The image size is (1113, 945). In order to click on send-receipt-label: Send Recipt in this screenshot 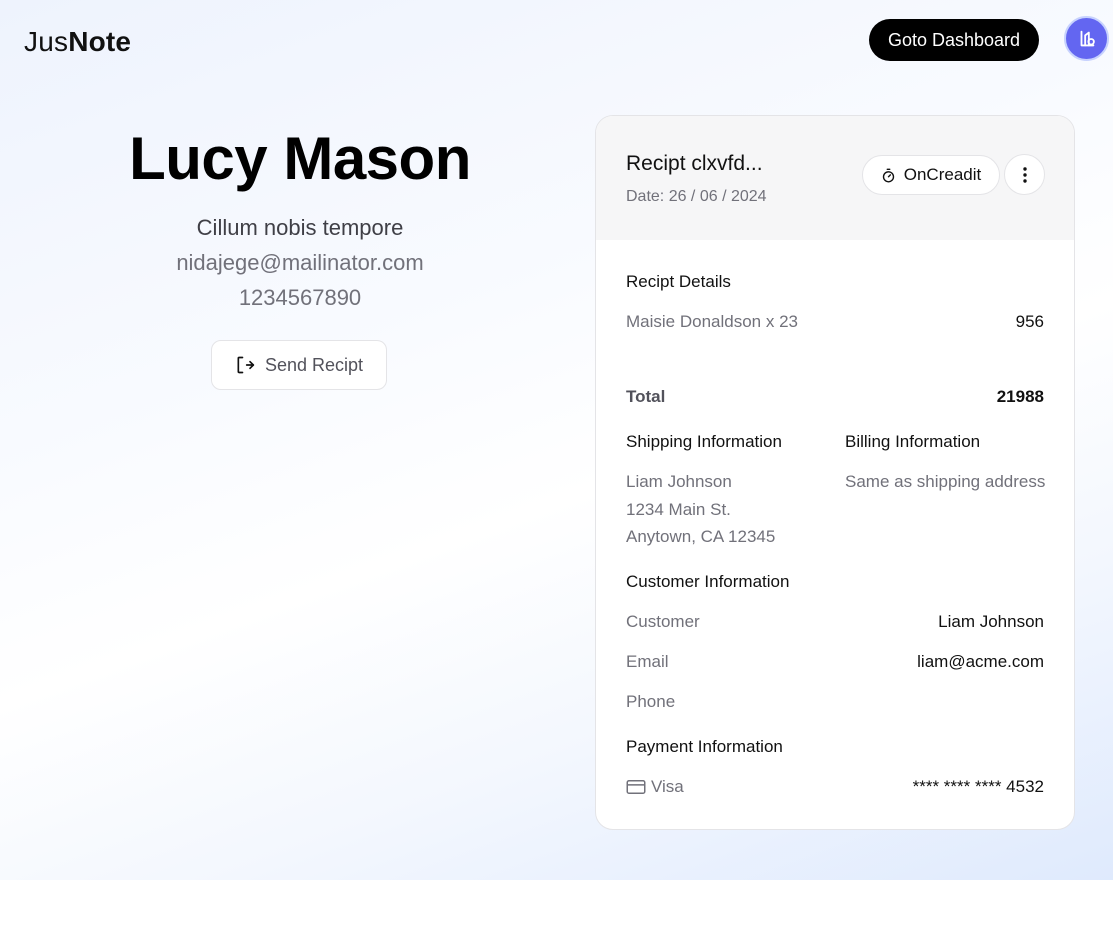, I will do `click(314, 364)`.